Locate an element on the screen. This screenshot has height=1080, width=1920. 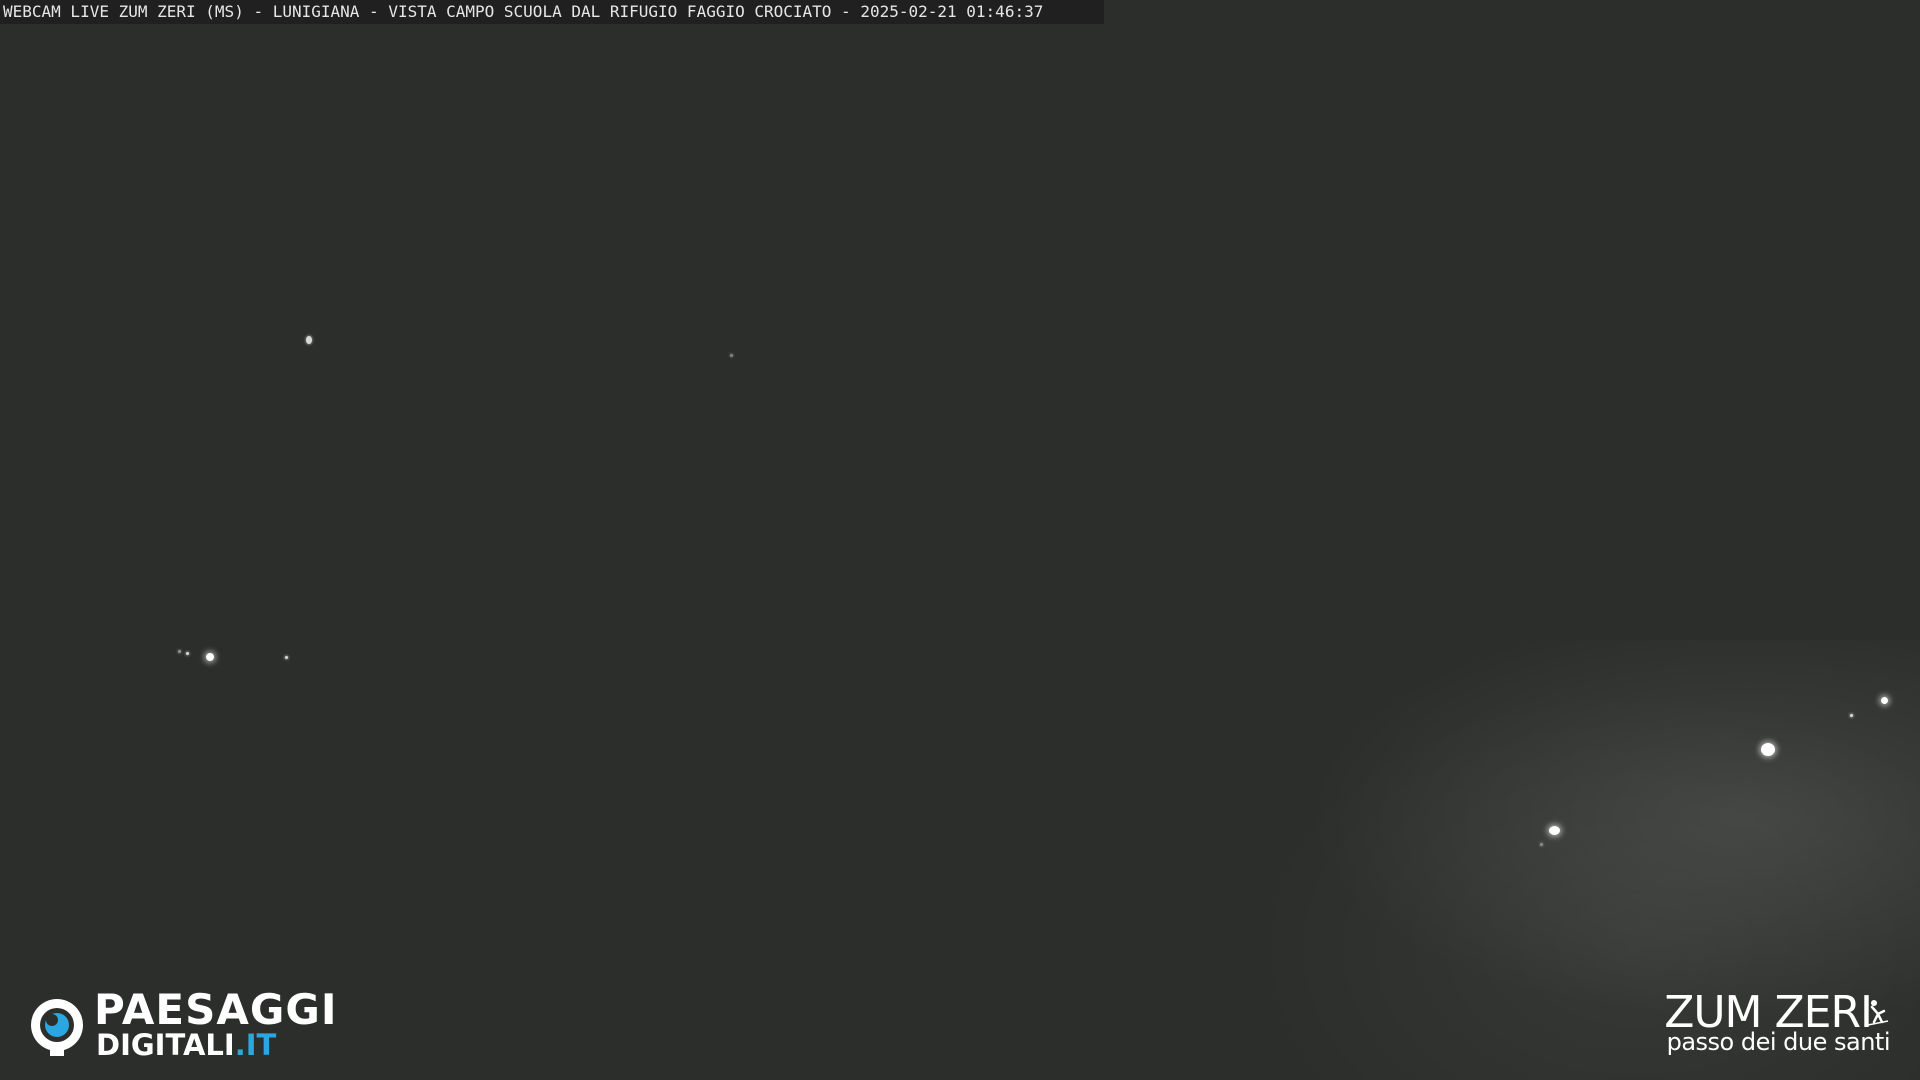
logo-line2-suffix: .IT is located at coordinates (255, 1045).